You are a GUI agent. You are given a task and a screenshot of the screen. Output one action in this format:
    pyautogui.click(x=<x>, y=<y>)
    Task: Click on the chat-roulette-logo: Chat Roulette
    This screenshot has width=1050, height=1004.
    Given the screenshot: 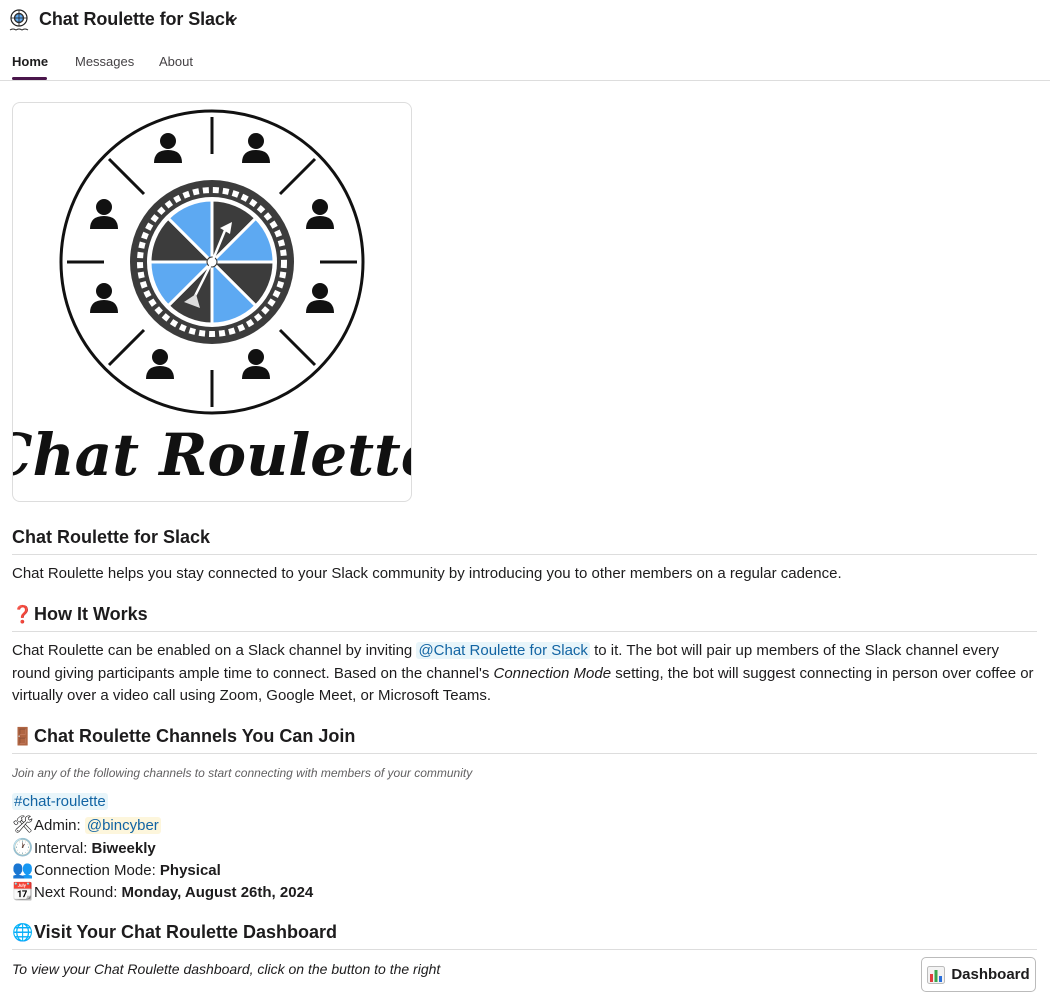 What is the action you would take?
    pyautogui.click(x=212, y=299)
    